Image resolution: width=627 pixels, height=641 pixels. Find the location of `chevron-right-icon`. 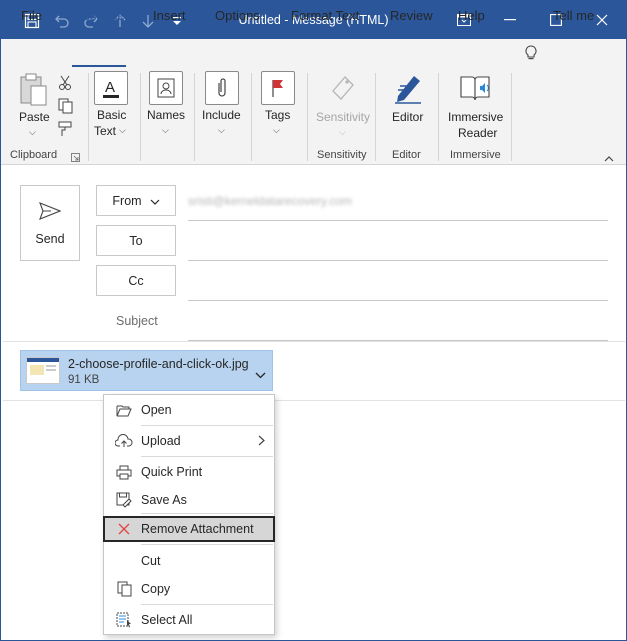

chevron-right-icon is located at coordinates (261, 442).